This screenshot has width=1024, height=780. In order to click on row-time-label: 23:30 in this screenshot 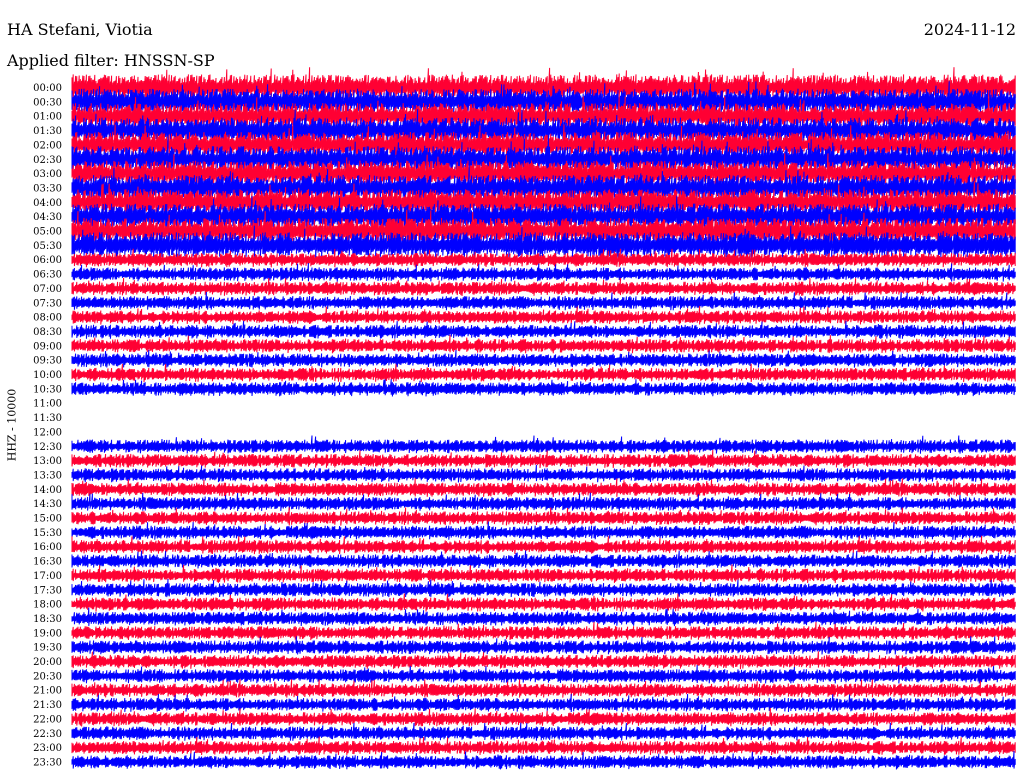, I will do `click(47, 762)`.